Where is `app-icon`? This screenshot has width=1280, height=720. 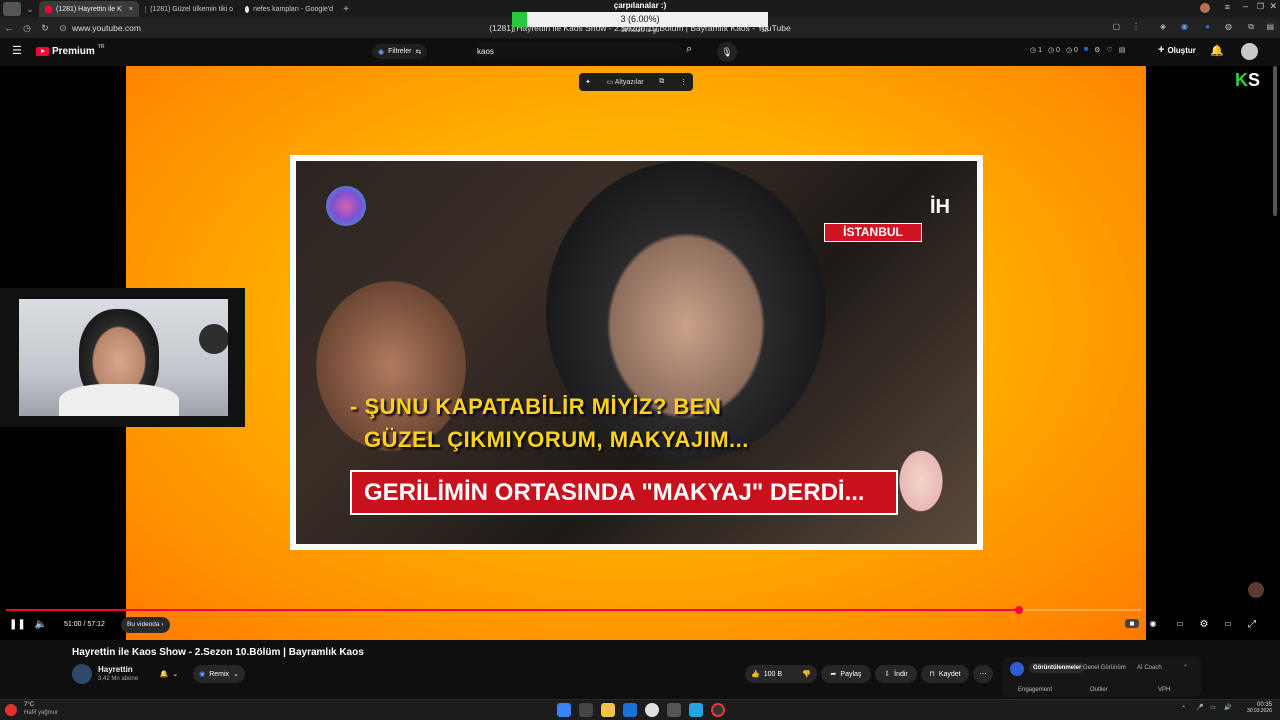
app-icon is located at coordinates (674, 710).